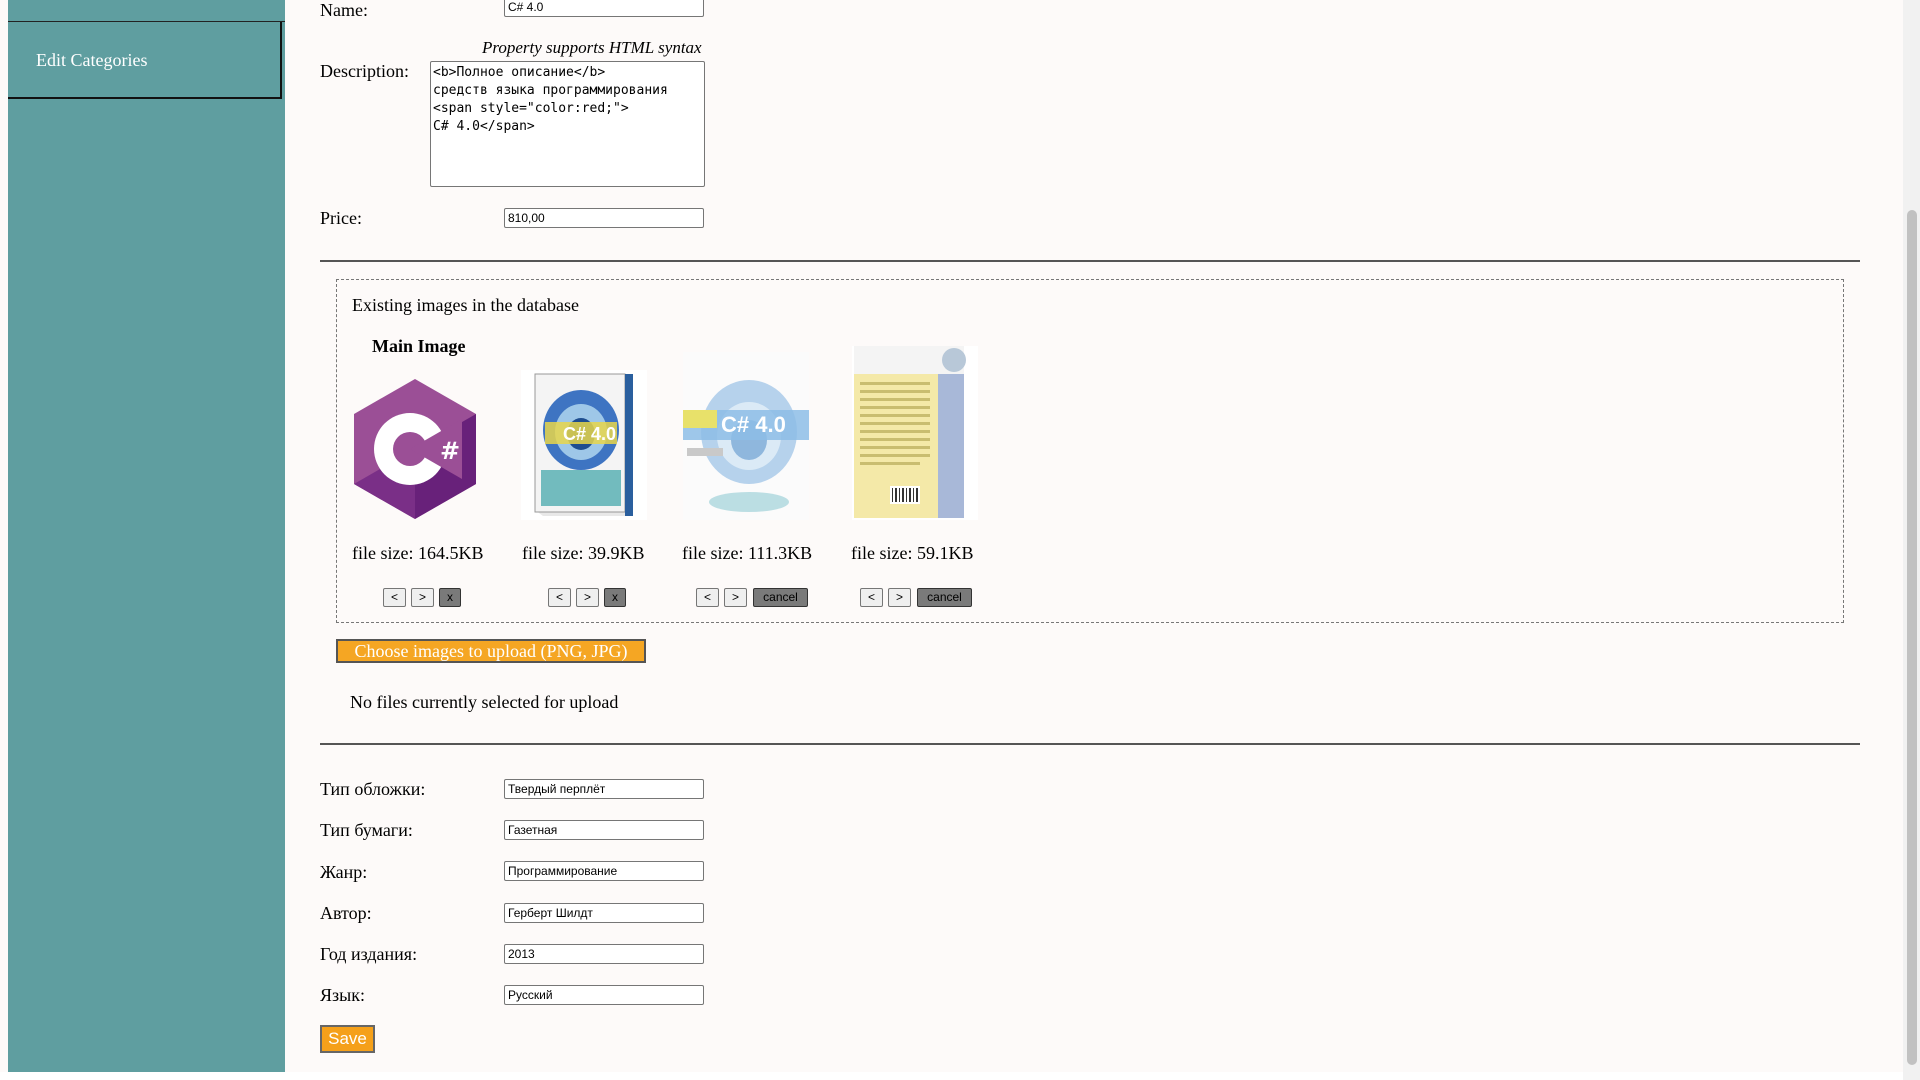 This screenshot has width=1920, height=1080. Describe the element at coordinates (871, 597) in the screenshot. I see `image-4-move-left-button: <` at that location.